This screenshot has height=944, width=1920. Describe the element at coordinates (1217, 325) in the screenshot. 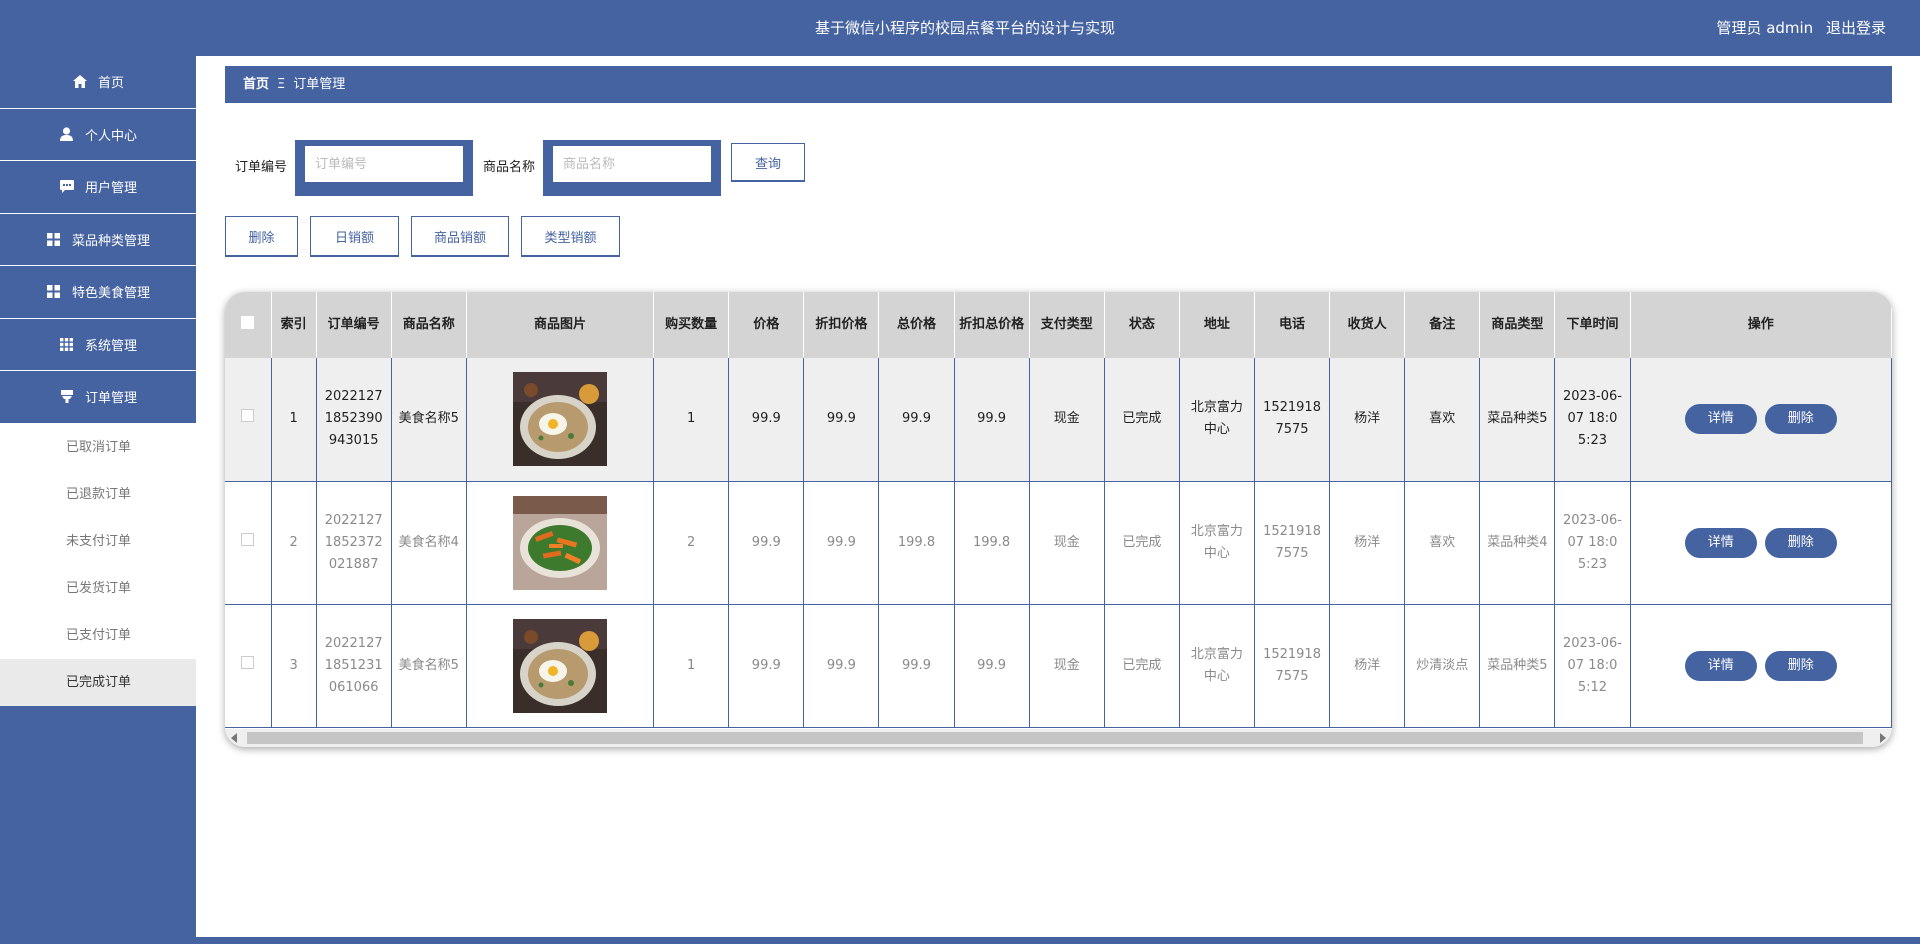

I see `column-header: 地址` at that location.